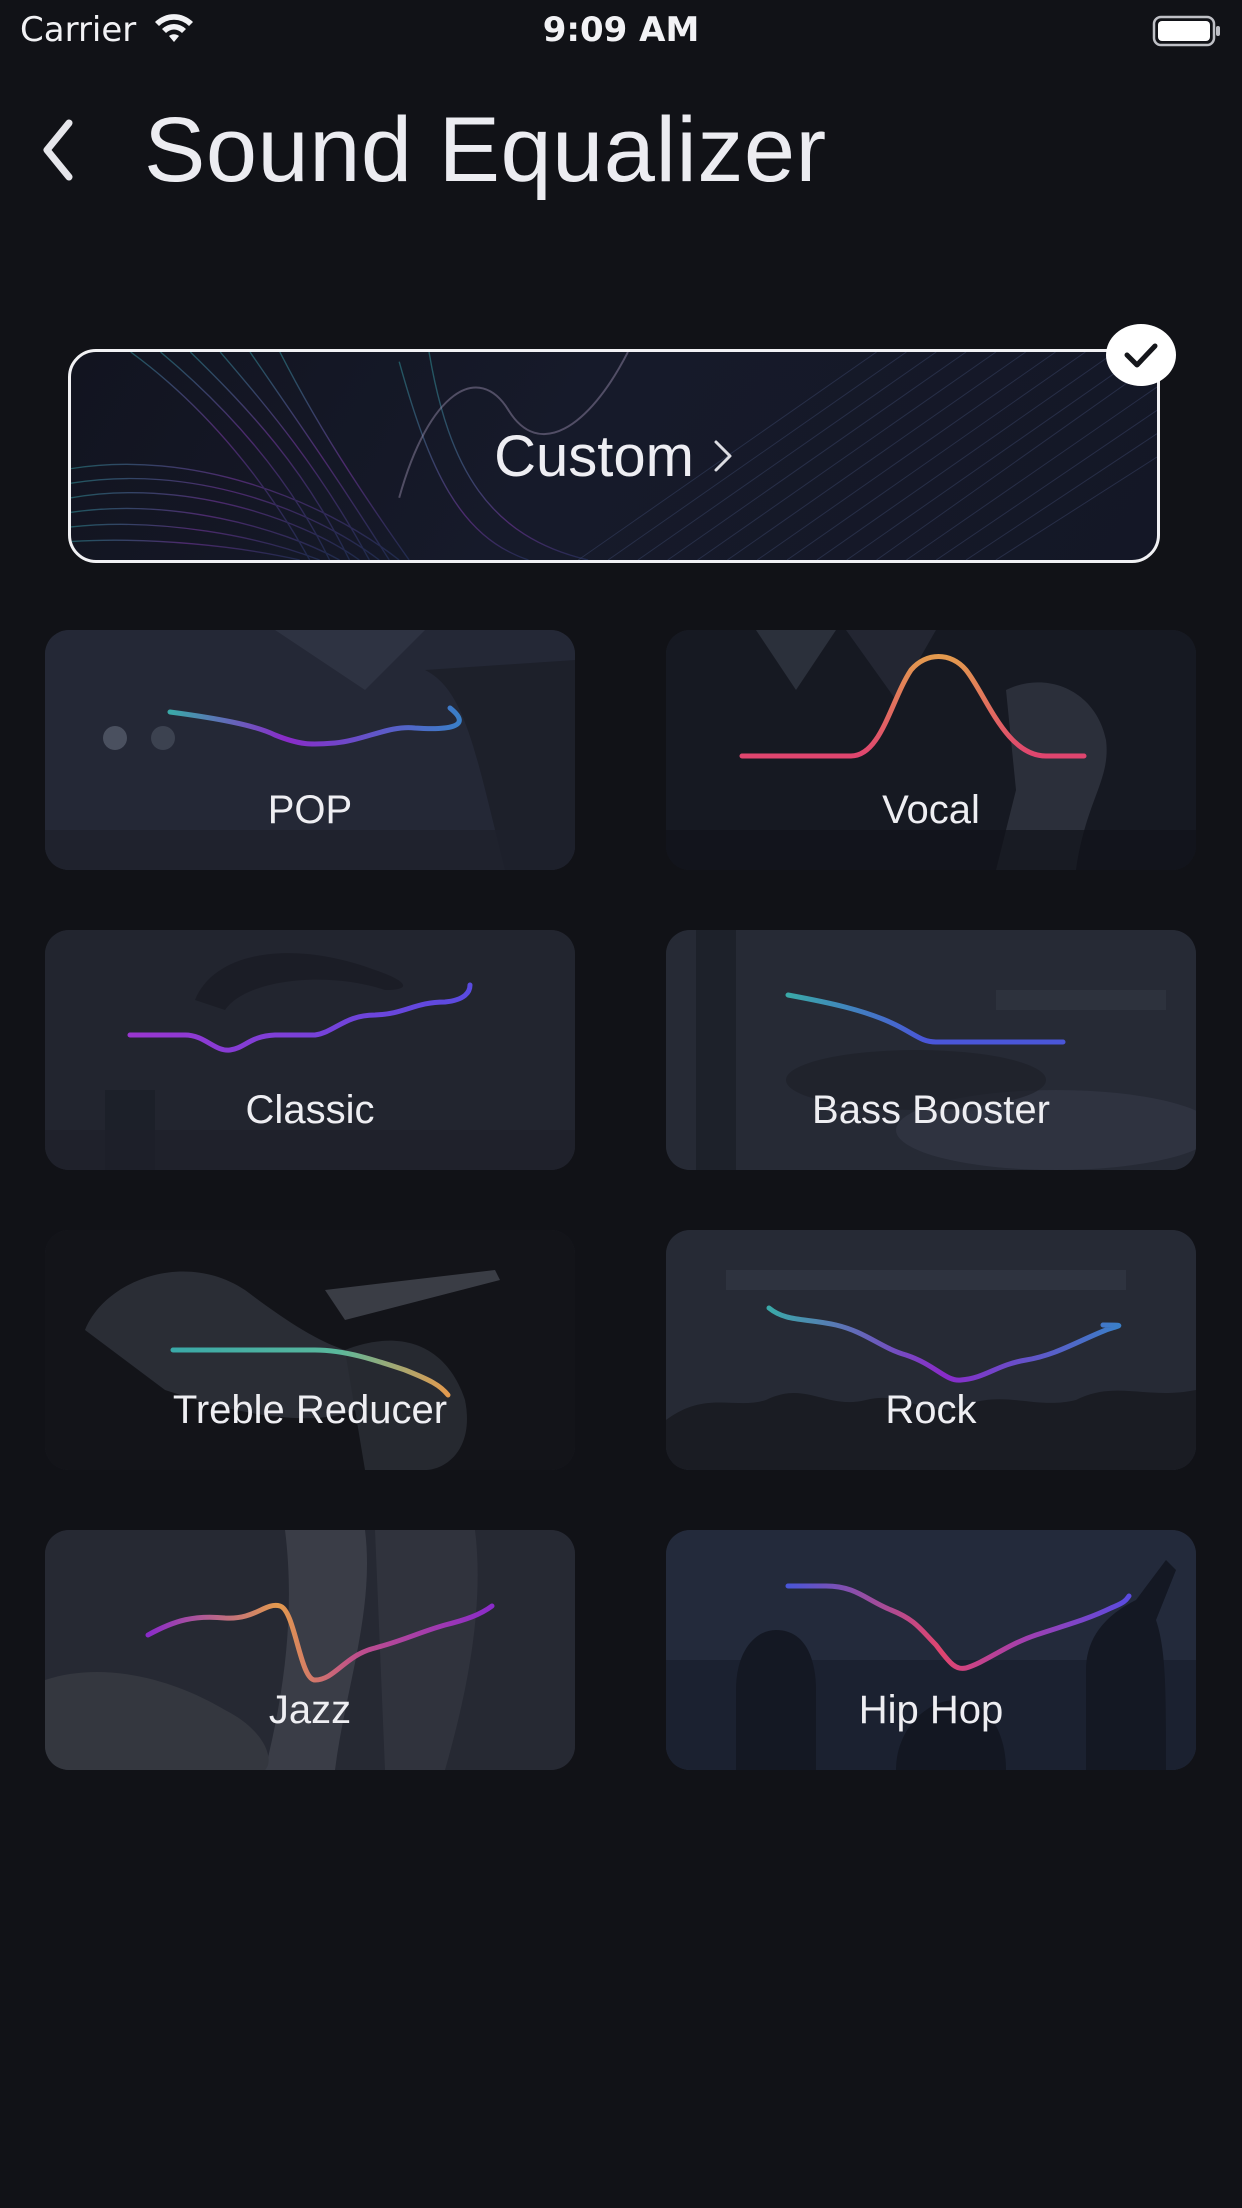 Image resolution: width=1242 pixels, height=2208 pixels. I want to click on pop-eq-curve, so click(314, 726).